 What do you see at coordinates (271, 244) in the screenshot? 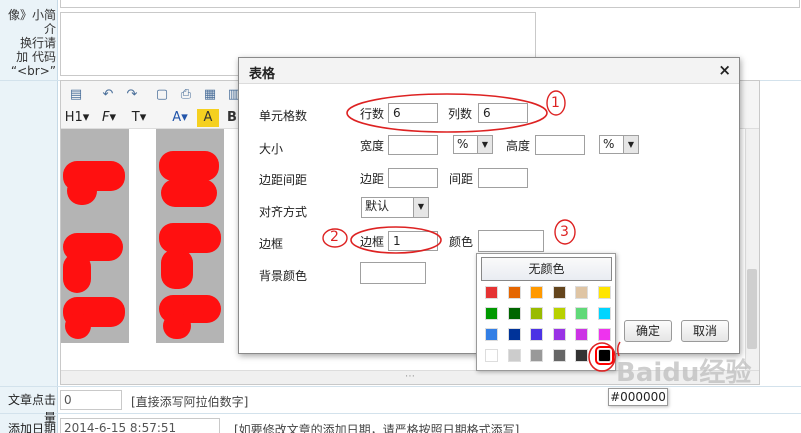
I see `border-label: 边框` at bounding box center [271, 244].